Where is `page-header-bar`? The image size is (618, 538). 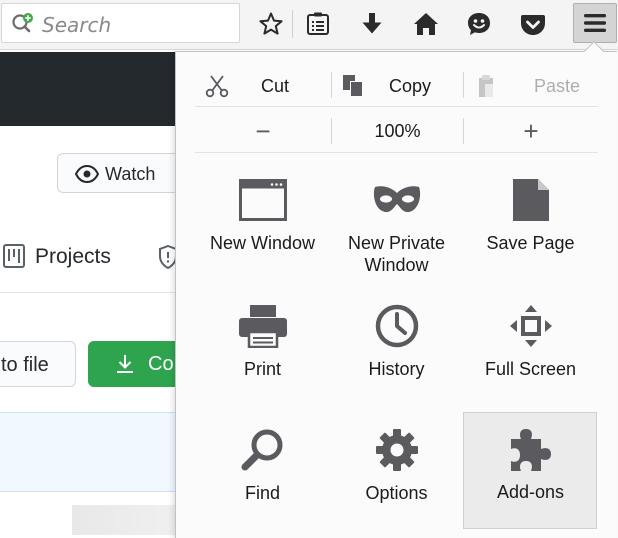 page-header-bar is located at coordinates (100, 89).